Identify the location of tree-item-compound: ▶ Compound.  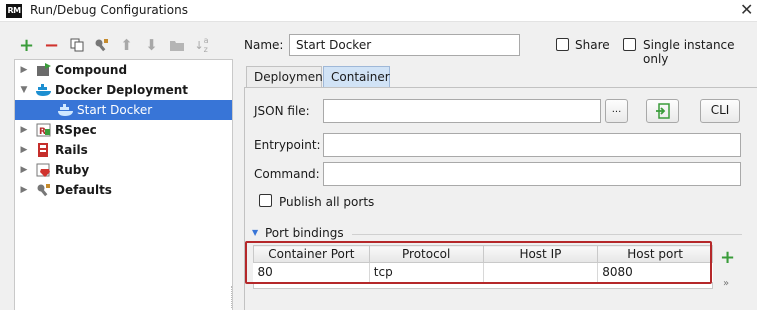
(123, 70).